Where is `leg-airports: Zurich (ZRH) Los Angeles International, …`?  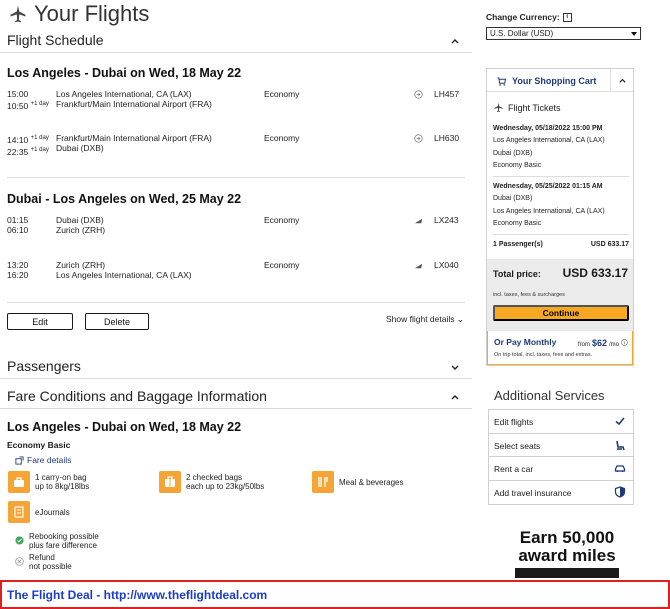
leg-airports: Zurich (ZRH) Los Angeles International, … is located at coordinates (156, 270).